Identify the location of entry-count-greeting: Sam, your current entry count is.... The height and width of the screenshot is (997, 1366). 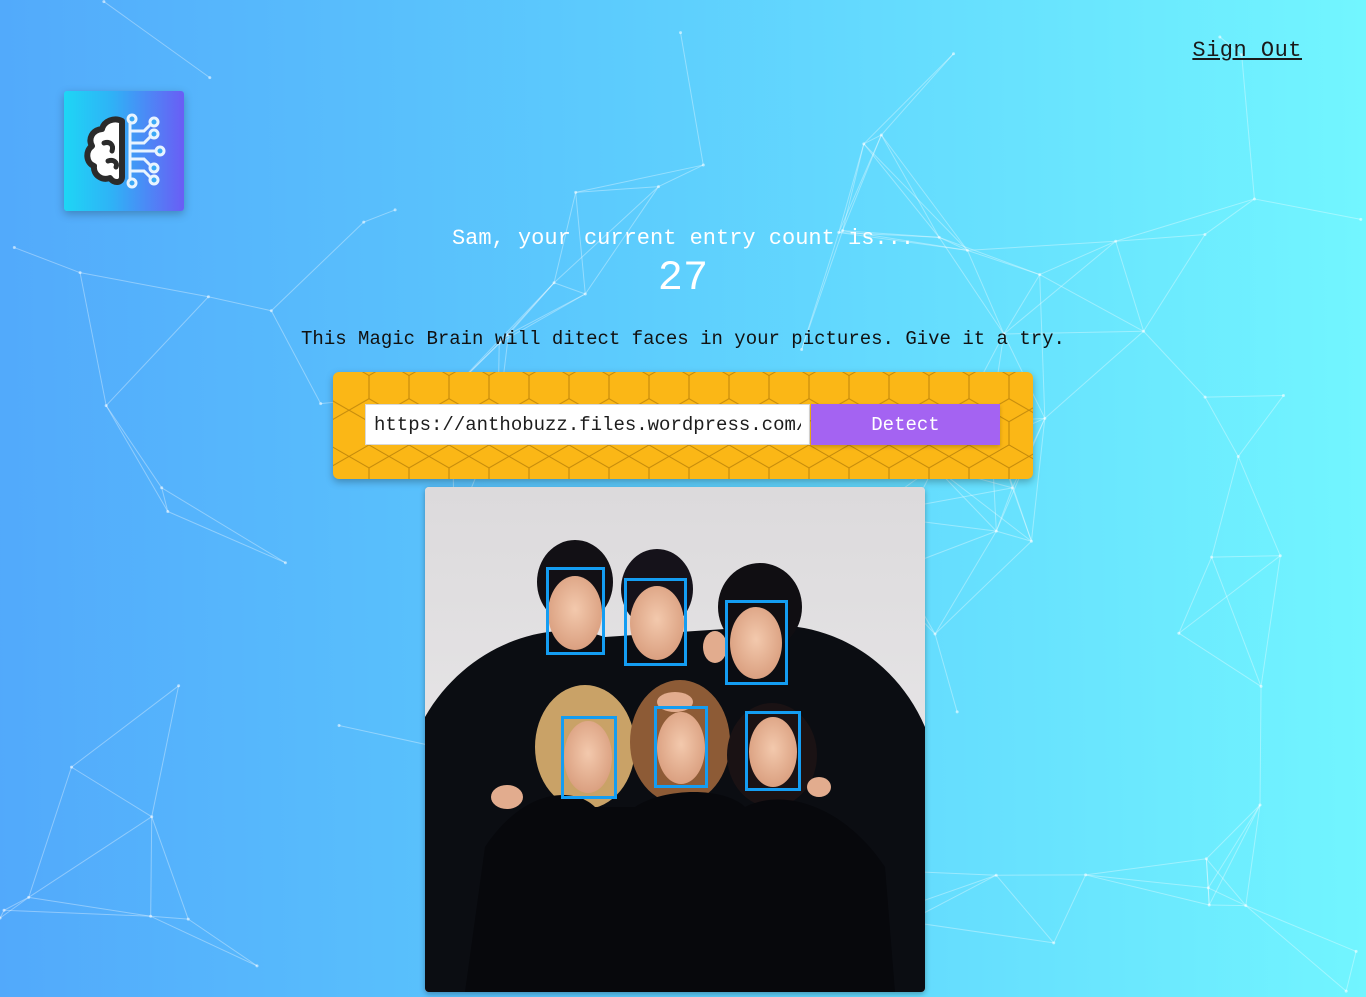
(683, 238).